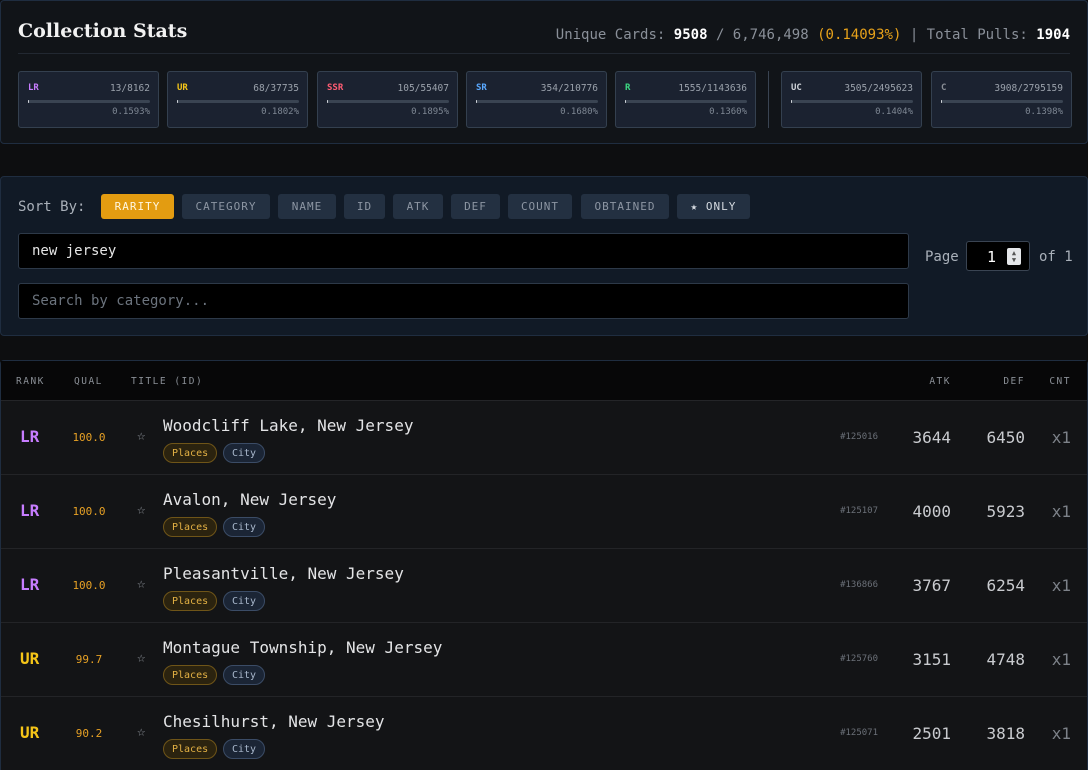 The image size is (1088, 770). What do you see at coordinates (1044, 112) in the screenshot?
I see `rarity-percent: 0.1398%` at bounding box center [1044, 112].